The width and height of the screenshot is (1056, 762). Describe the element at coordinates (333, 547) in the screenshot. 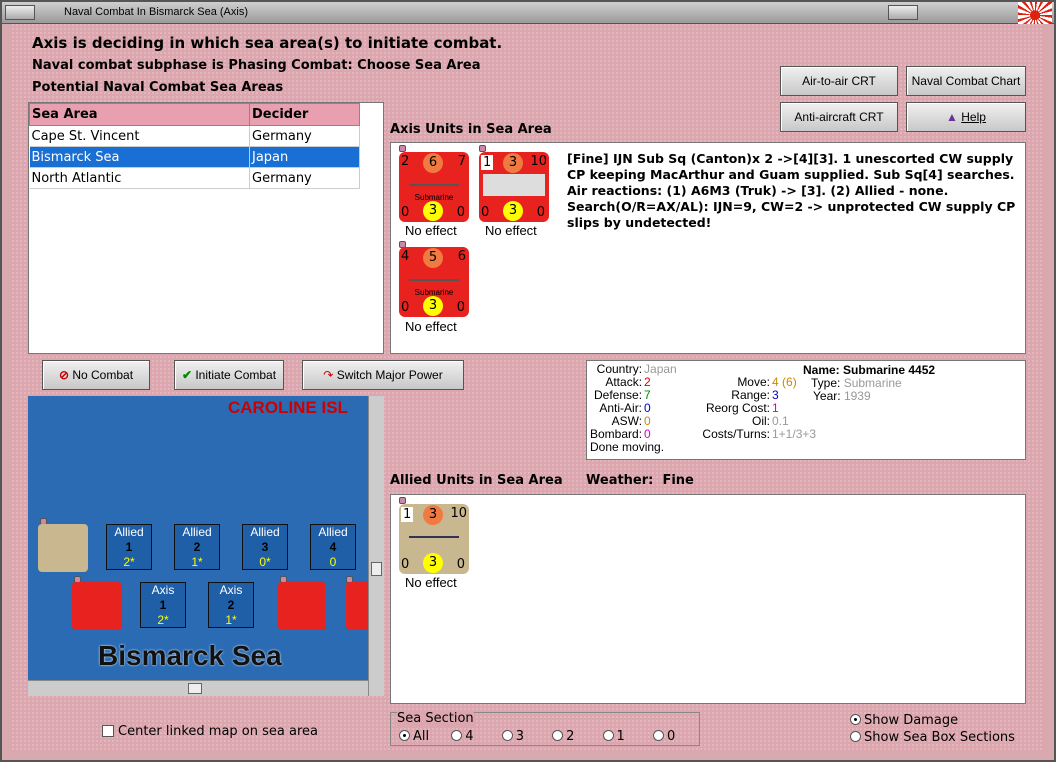

I see `allied-box-4: Allied 4 0` at that location.